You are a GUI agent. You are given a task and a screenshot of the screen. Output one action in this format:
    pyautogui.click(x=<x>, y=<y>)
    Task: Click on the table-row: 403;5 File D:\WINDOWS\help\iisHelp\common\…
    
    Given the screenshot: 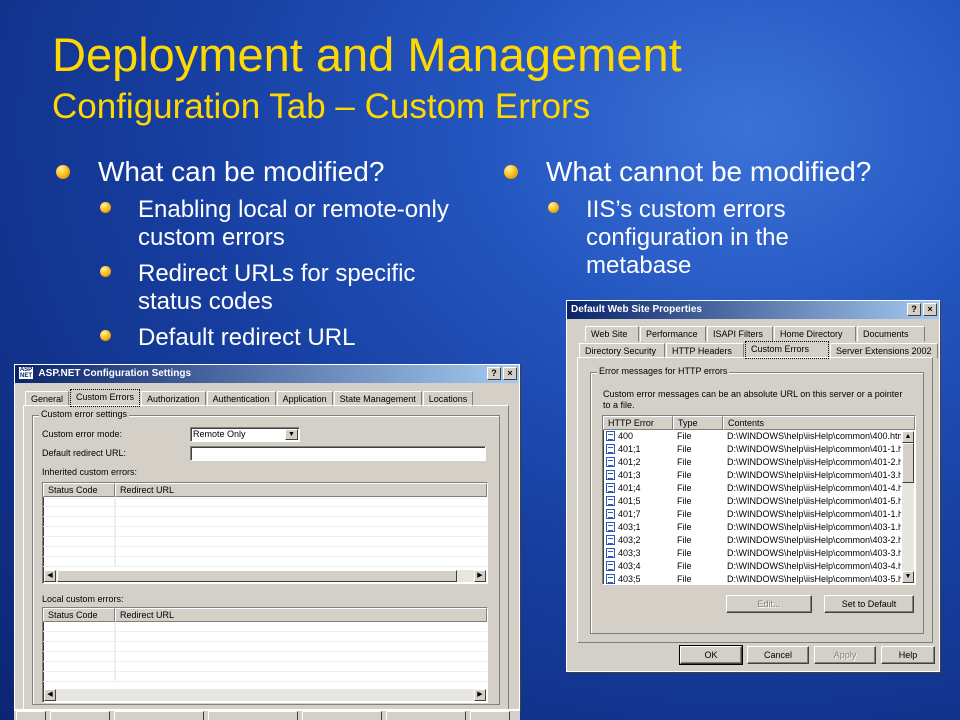 What is the action you would take?
    pyautogui.click(x=752, y=578)
    